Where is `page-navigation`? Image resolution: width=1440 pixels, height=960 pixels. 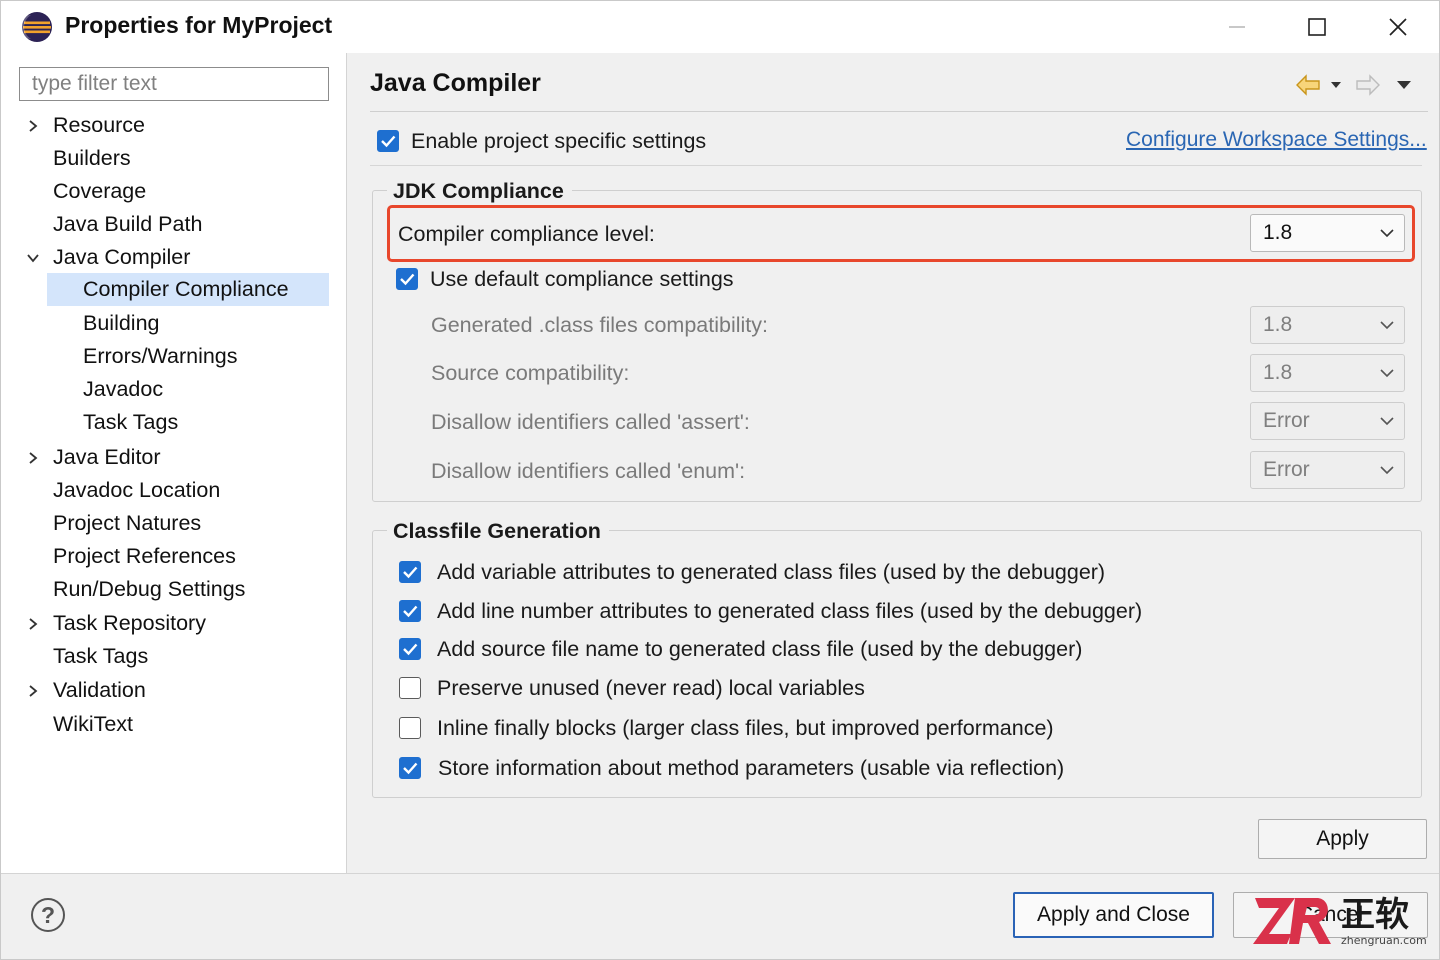
page-navigation is located at coordinates (1358, 85).